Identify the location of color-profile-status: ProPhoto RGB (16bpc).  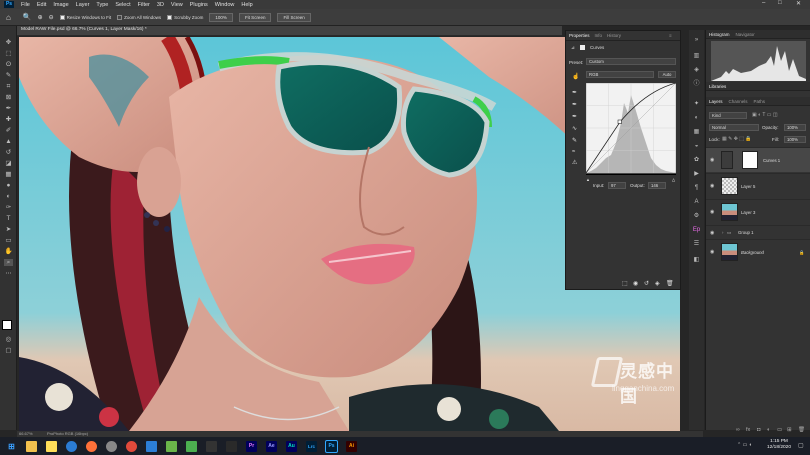
(67, 433).